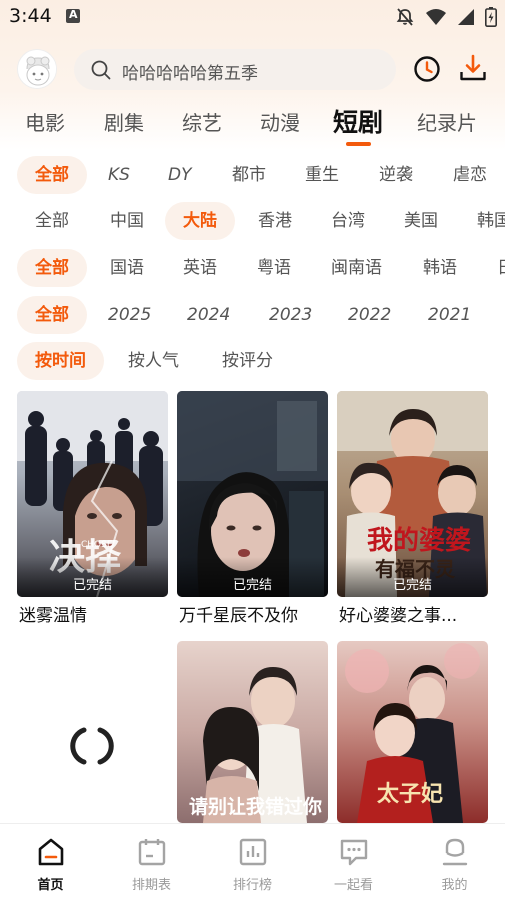  I want to click on poster-art: 请别让我错过你, so click(255, 745).